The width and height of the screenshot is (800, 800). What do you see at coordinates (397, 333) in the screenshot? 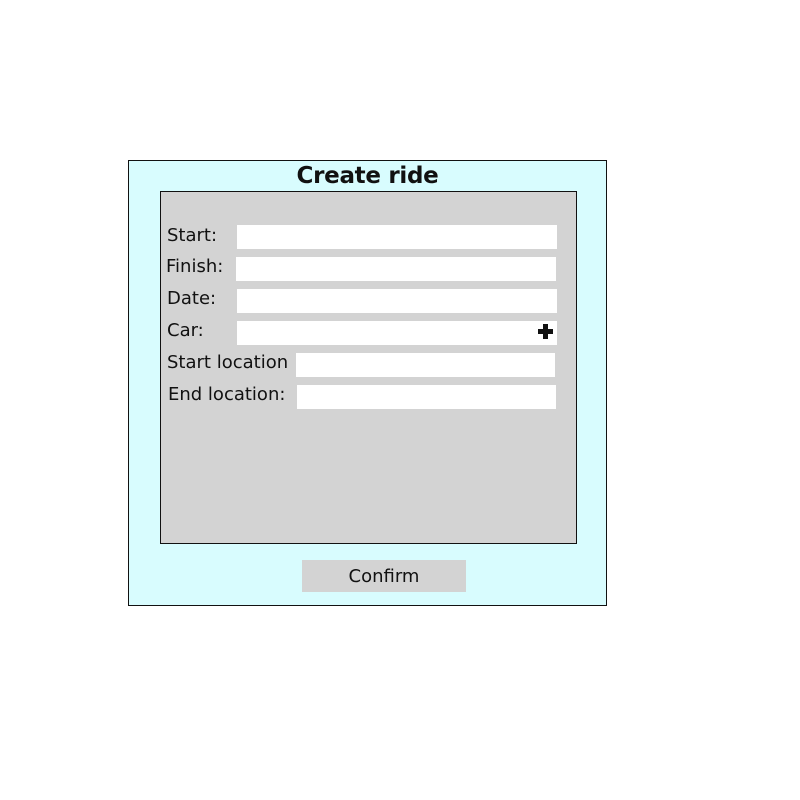
I see `car-select` at bounding box center [397, 333].